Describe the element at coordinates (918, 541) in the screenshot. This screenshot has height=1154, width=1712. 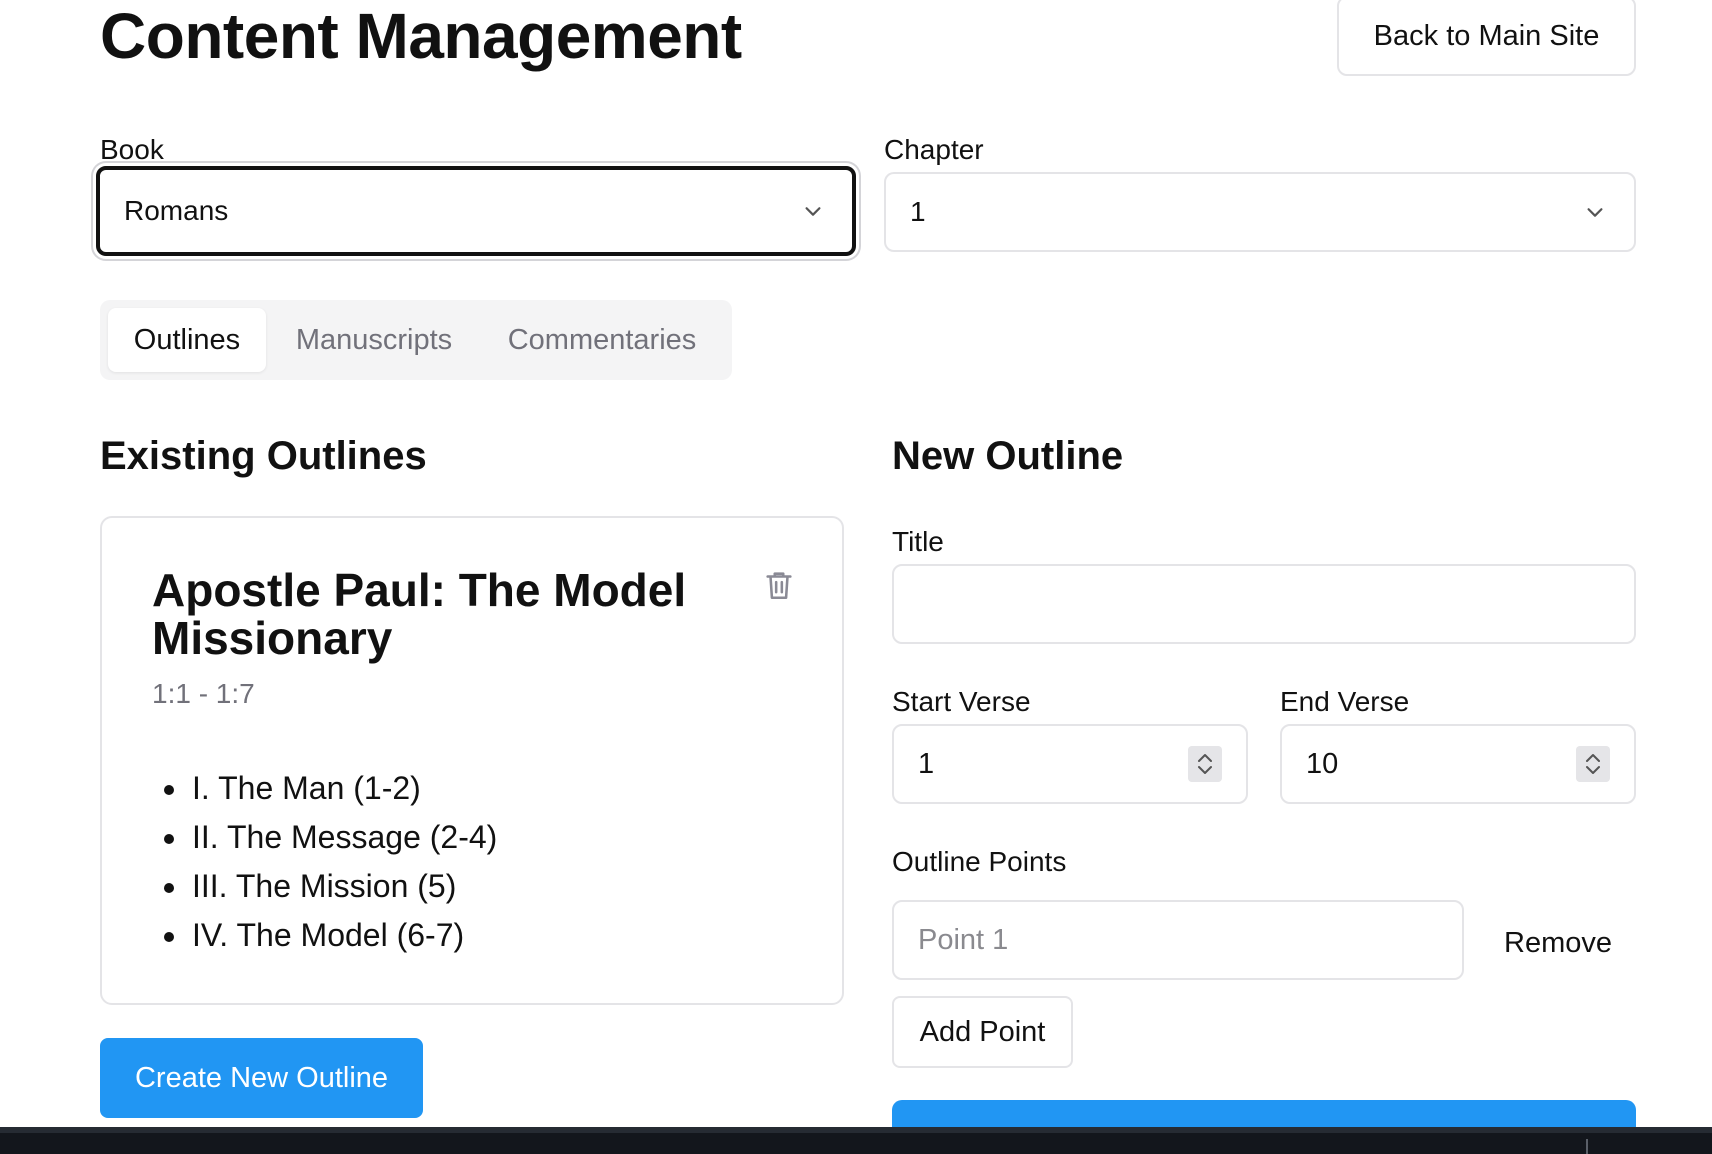
I see `title-label: Title` at that location.